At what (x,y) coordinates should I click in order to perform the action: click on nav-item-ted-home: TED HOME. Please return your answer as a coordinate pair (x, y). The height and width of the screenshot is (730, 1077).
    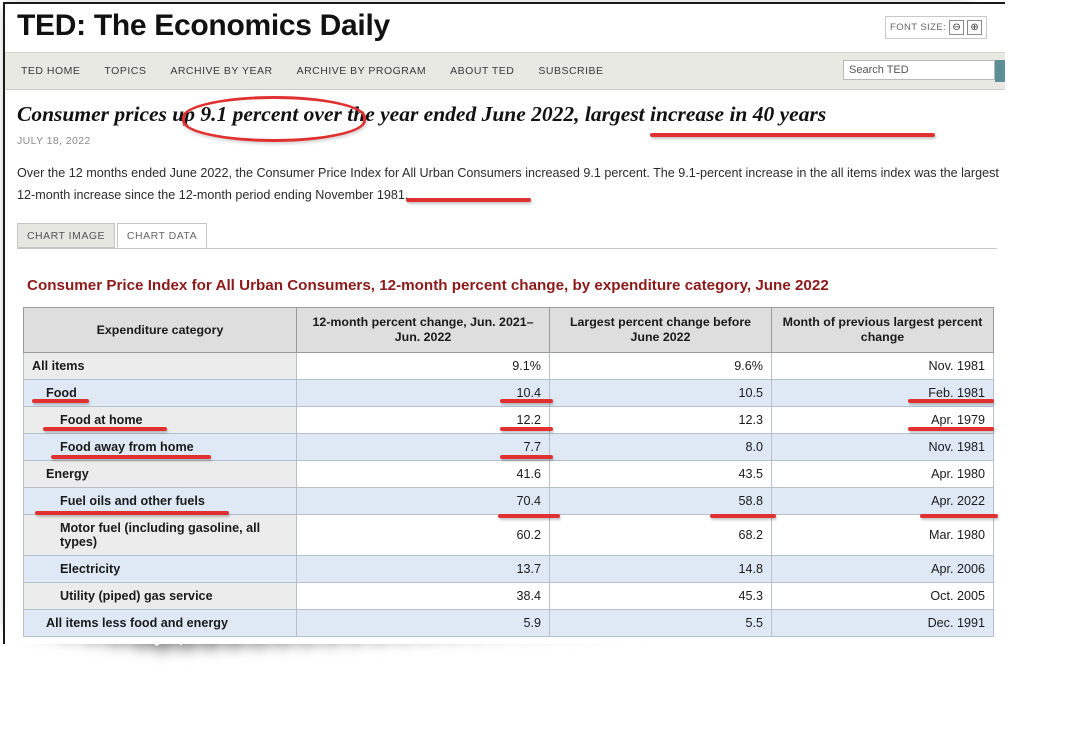
    Looking at the image, I should click on (50, 71).